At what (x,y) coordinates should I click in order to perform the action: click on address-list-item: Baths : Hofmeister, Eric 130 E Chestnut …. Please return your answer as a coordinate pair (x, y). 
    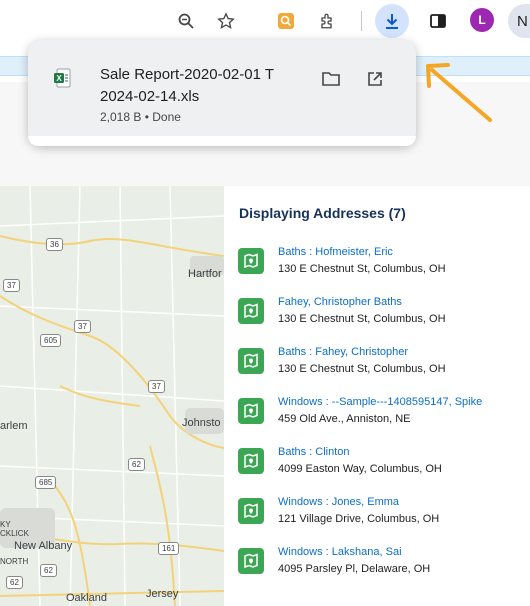
    Looking at the image, I should click on (384, 266).